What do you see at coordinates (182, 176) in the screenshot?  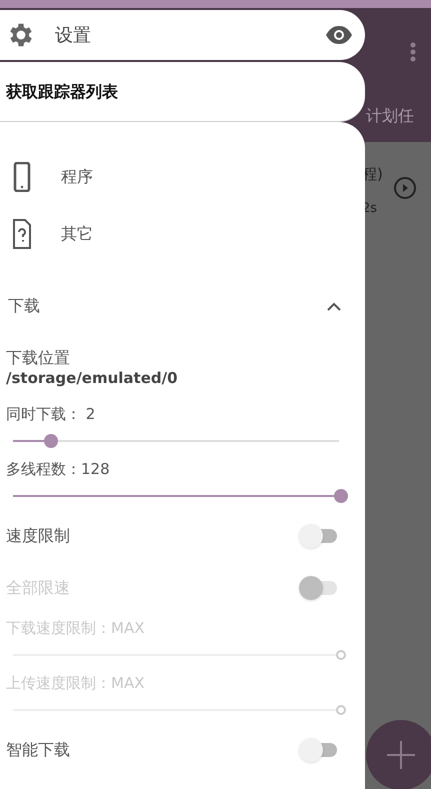 I see `category-item: 程序` at bounding box center [182, 176].